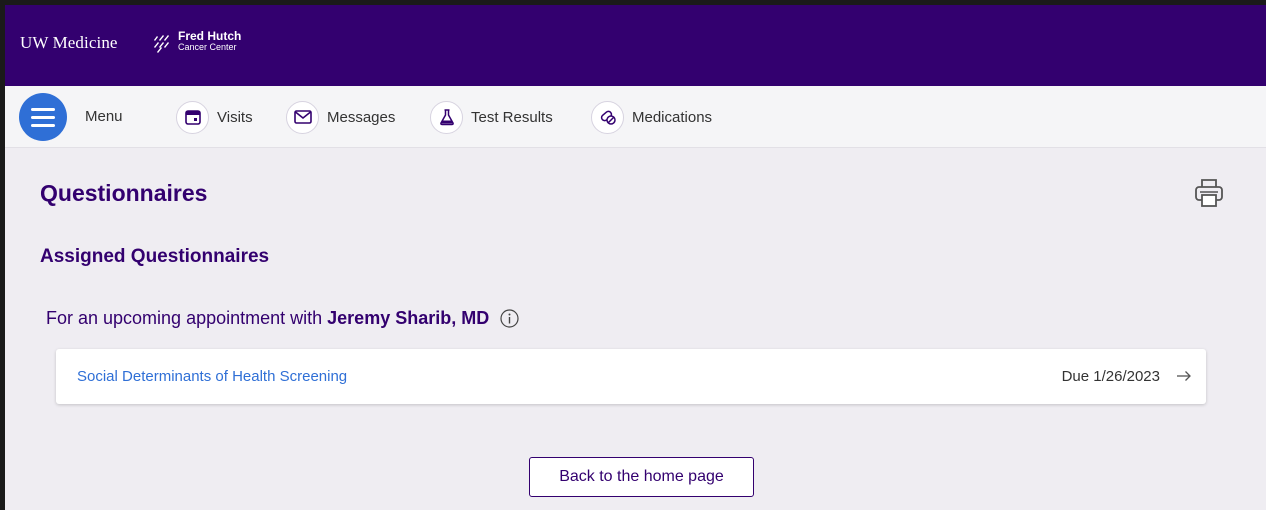 The height and width of the screenshot is (510, 1266). I want to click on nav-label-visits: Visits, so click(235, 117).